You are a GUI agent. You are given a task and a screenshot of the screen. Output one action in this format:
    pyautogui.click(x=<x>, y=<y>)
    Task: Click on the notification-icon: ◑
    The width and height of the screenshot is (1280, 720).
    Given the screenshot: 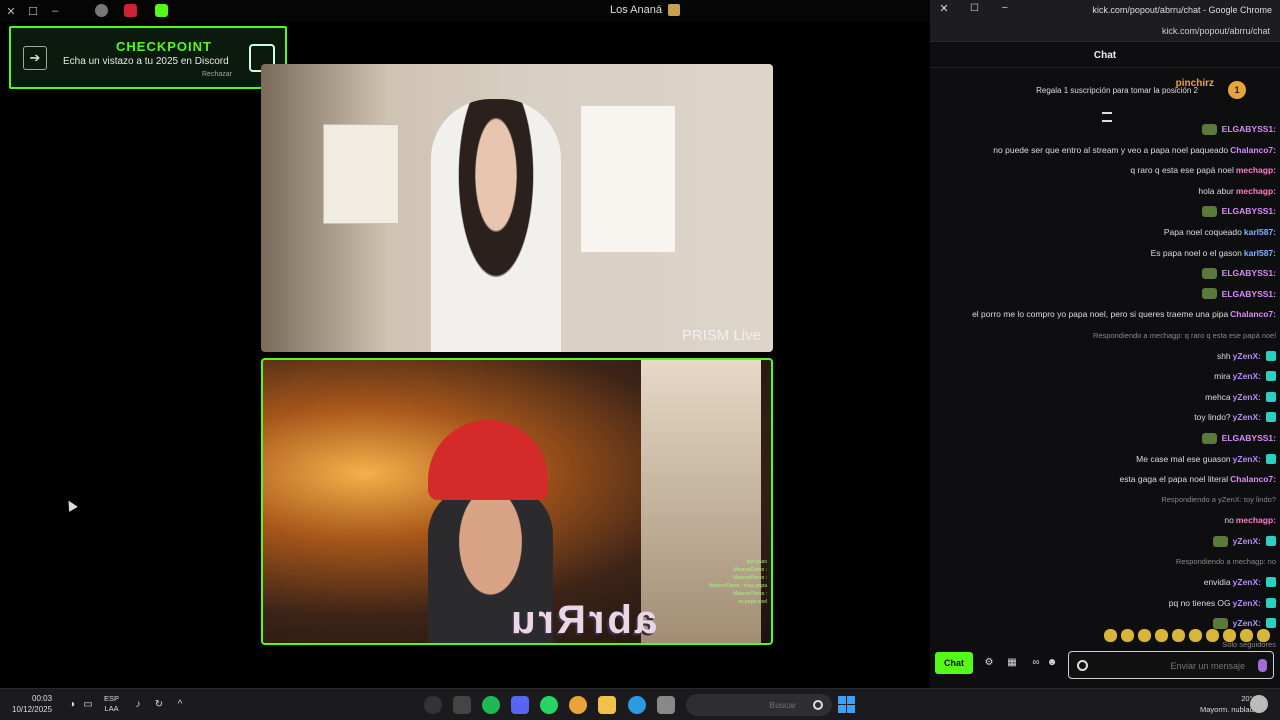 What is the action you would take?
    pyautogui.click(x=72, y=705)
    